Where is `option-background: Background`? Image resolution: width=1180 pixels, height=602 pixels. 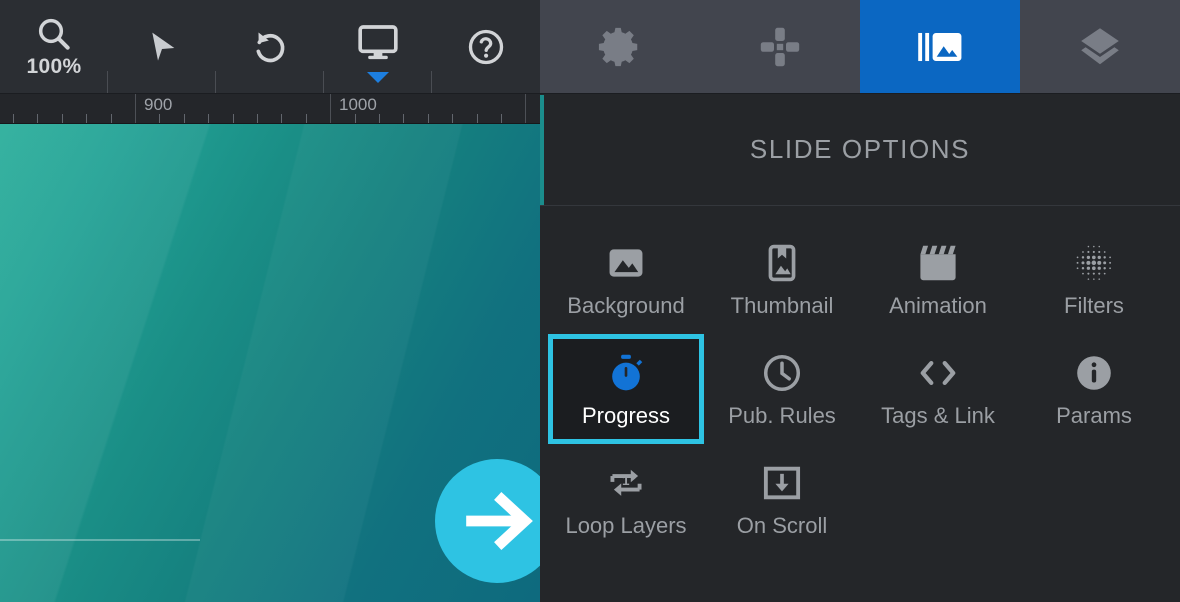
option-background: Background is located at coordinates (626, 279).